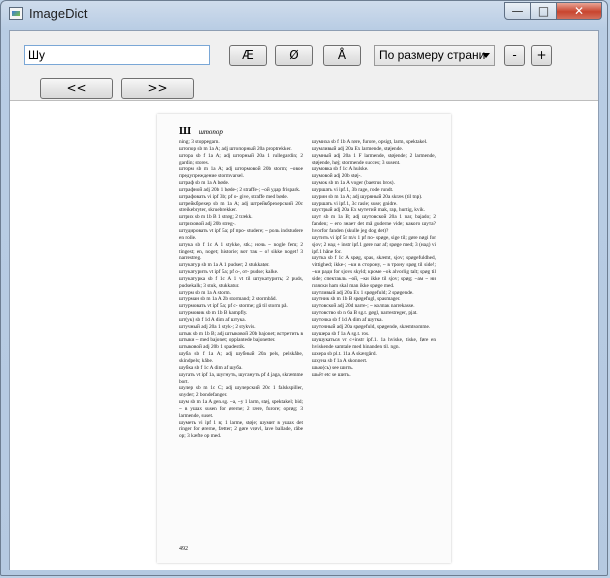  I want to click on window-title: ImageDict, so click(58, 13).